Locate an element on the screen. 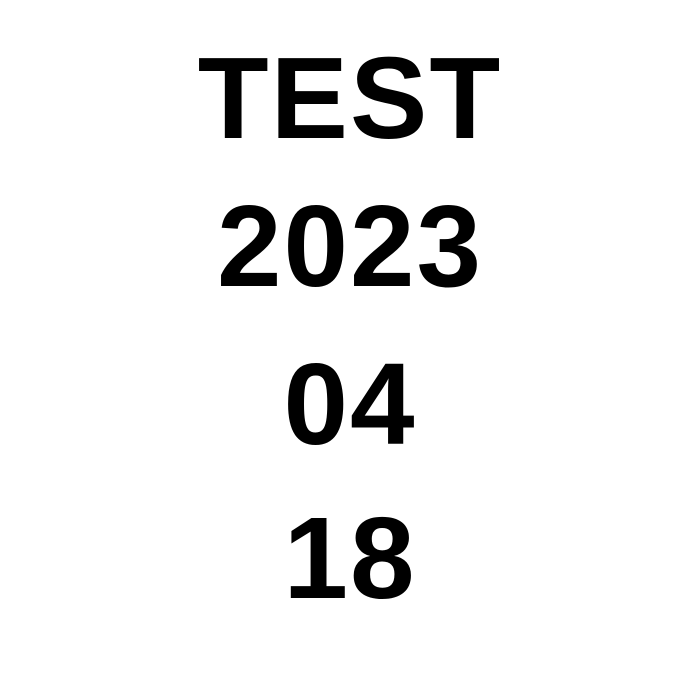 Image resolution: width=700 pixels, height=700 pixels. month-text: 04 is located at coordinates (350, 404).